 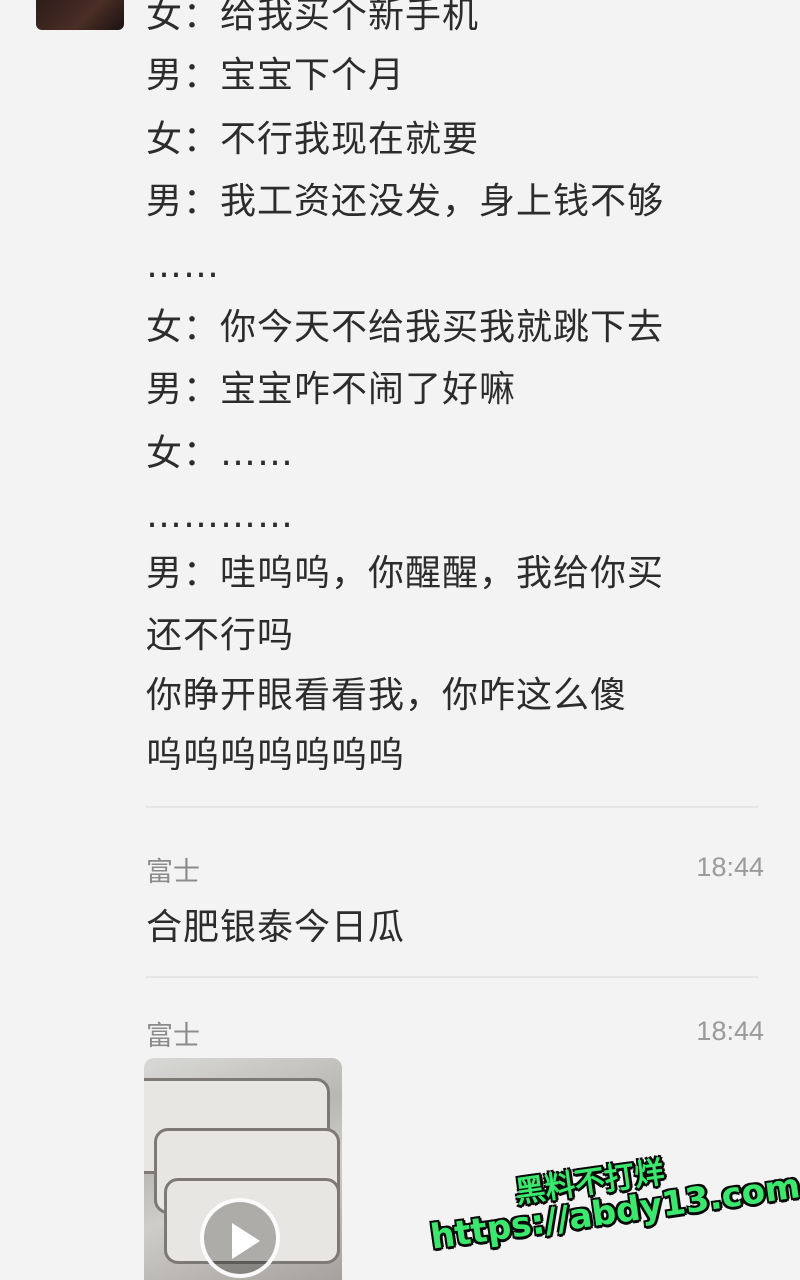 I want to click on chat-line: 女：你今天不给我买我就跳下去, so click(x=405, y=327).